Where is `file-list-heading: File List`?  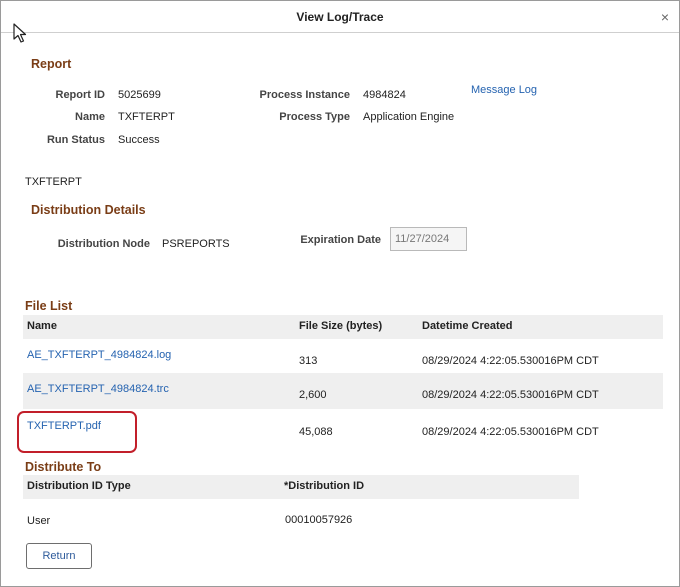 file-list-heading: File List is located at coordinates (49, 306).